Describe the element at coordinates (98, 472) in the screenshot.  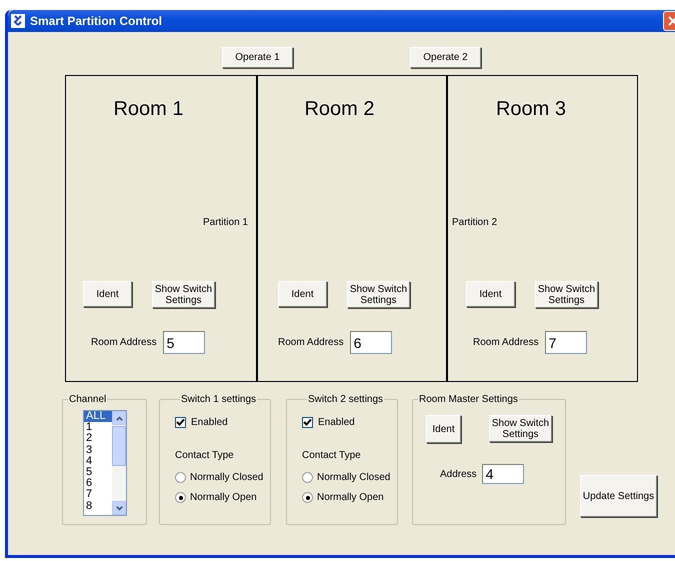
I see `list-item: 5` at that location.